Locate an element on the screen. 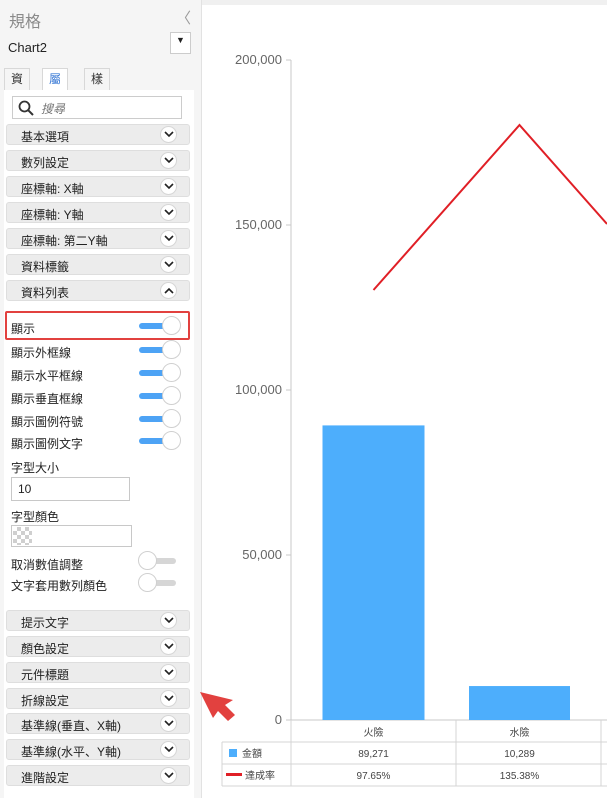  tab-style: 樣式 is located at coordinates (97, 79).